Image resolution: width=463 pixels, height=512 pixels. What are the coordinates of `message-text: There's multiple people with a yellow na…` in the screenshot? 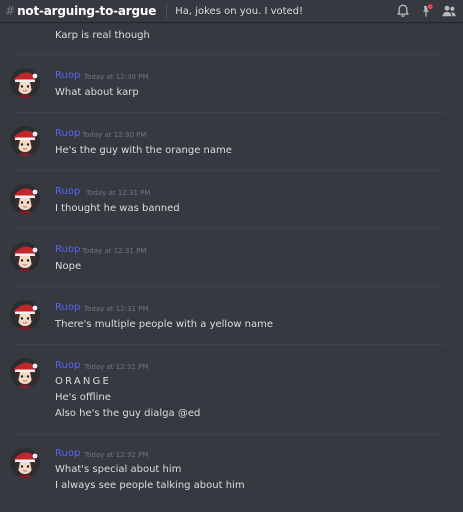 It's located at (164, 324).